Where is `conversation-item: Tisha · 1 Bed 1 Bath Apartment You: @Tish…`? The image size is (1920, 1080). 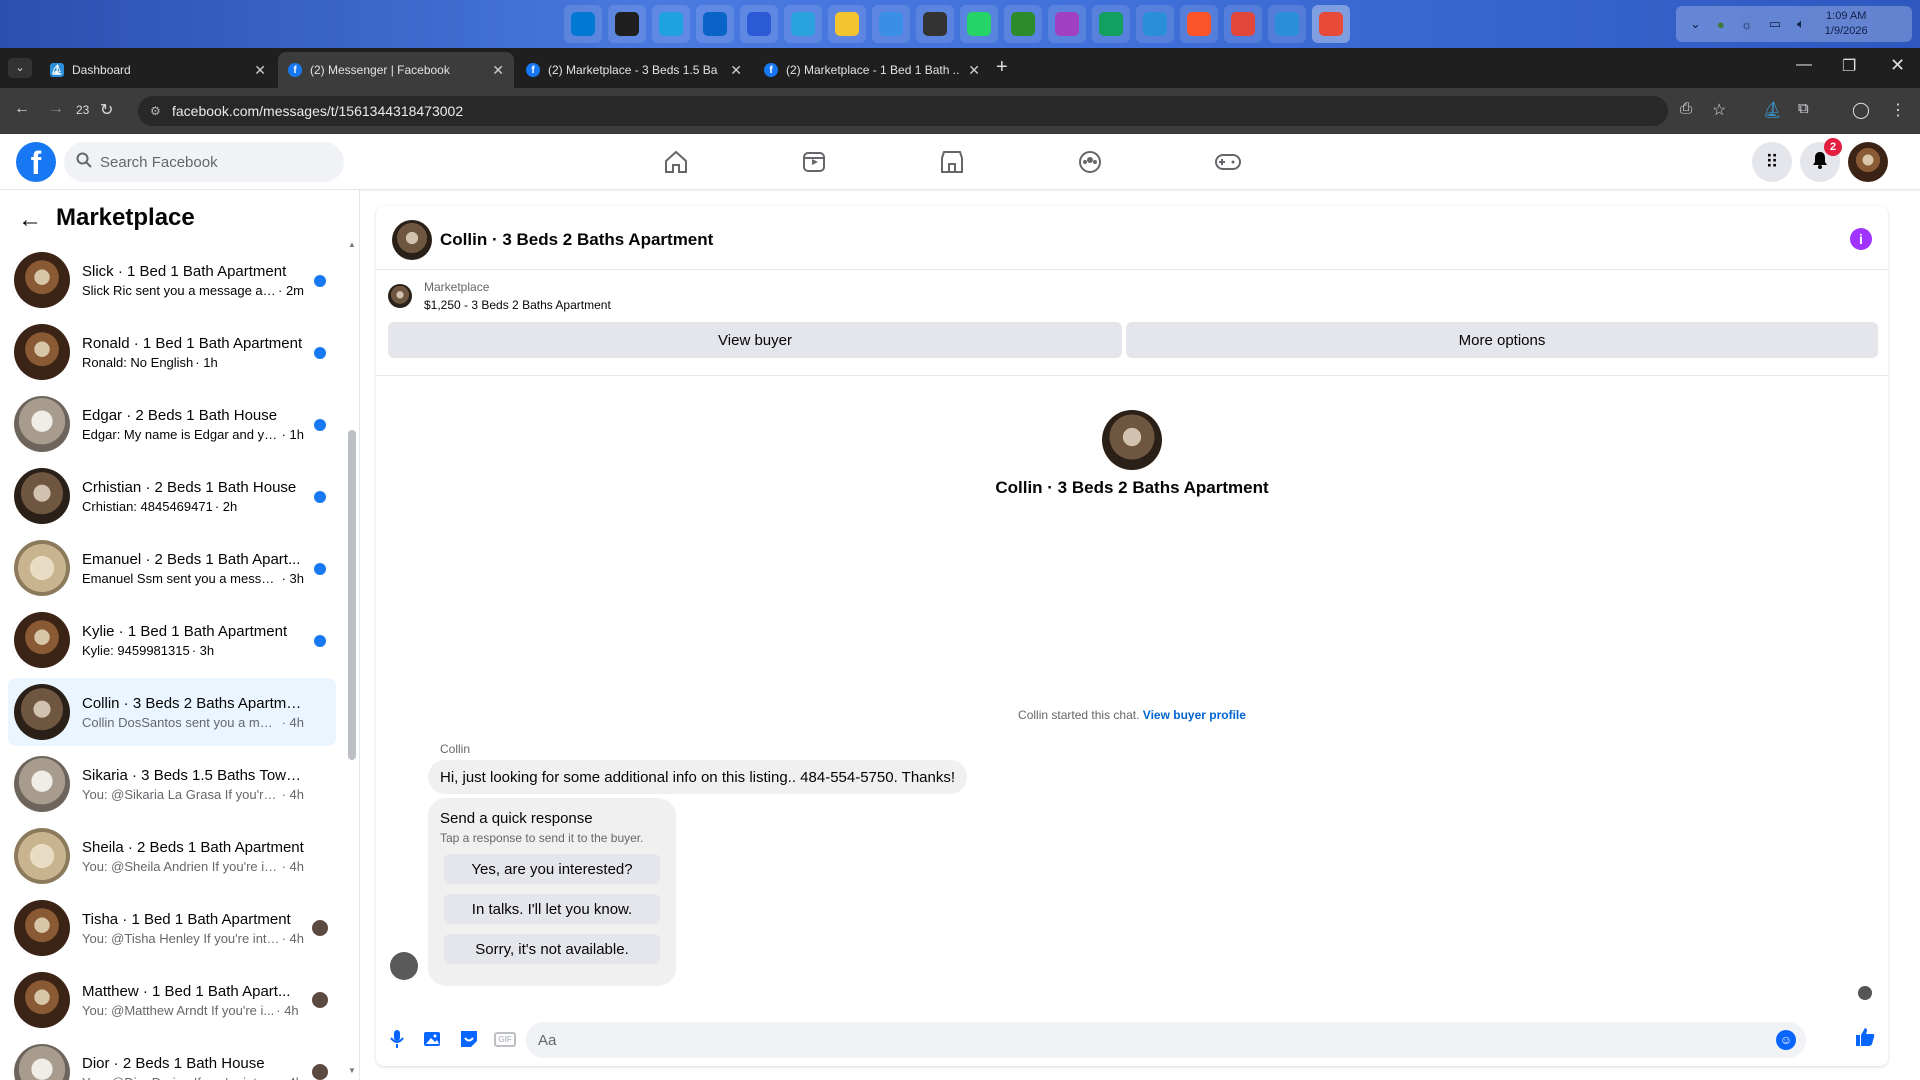
conversation-item: Tisha · 1 Bed 1 Bath Apartment You: @Tish… is located at coordinates (172, 928).